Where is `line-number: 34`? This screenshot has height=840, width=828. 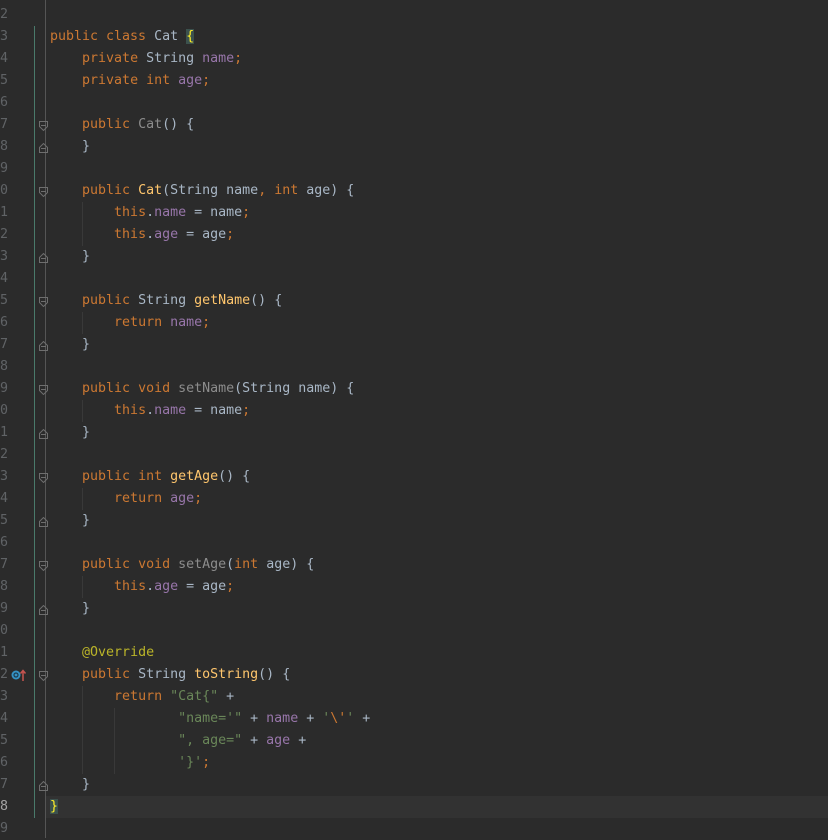
line-number: 34 is located at coordinates (4, 718).